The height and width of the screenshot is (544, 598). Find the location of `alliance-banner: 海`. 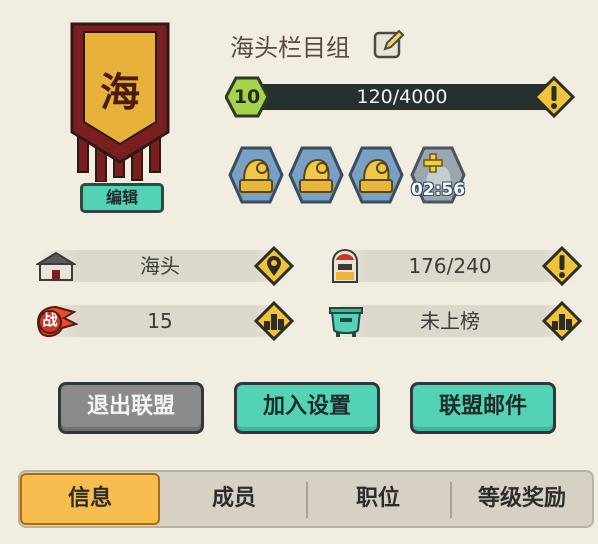

alliance-banner: 海 is located at coordinates (120, 107).